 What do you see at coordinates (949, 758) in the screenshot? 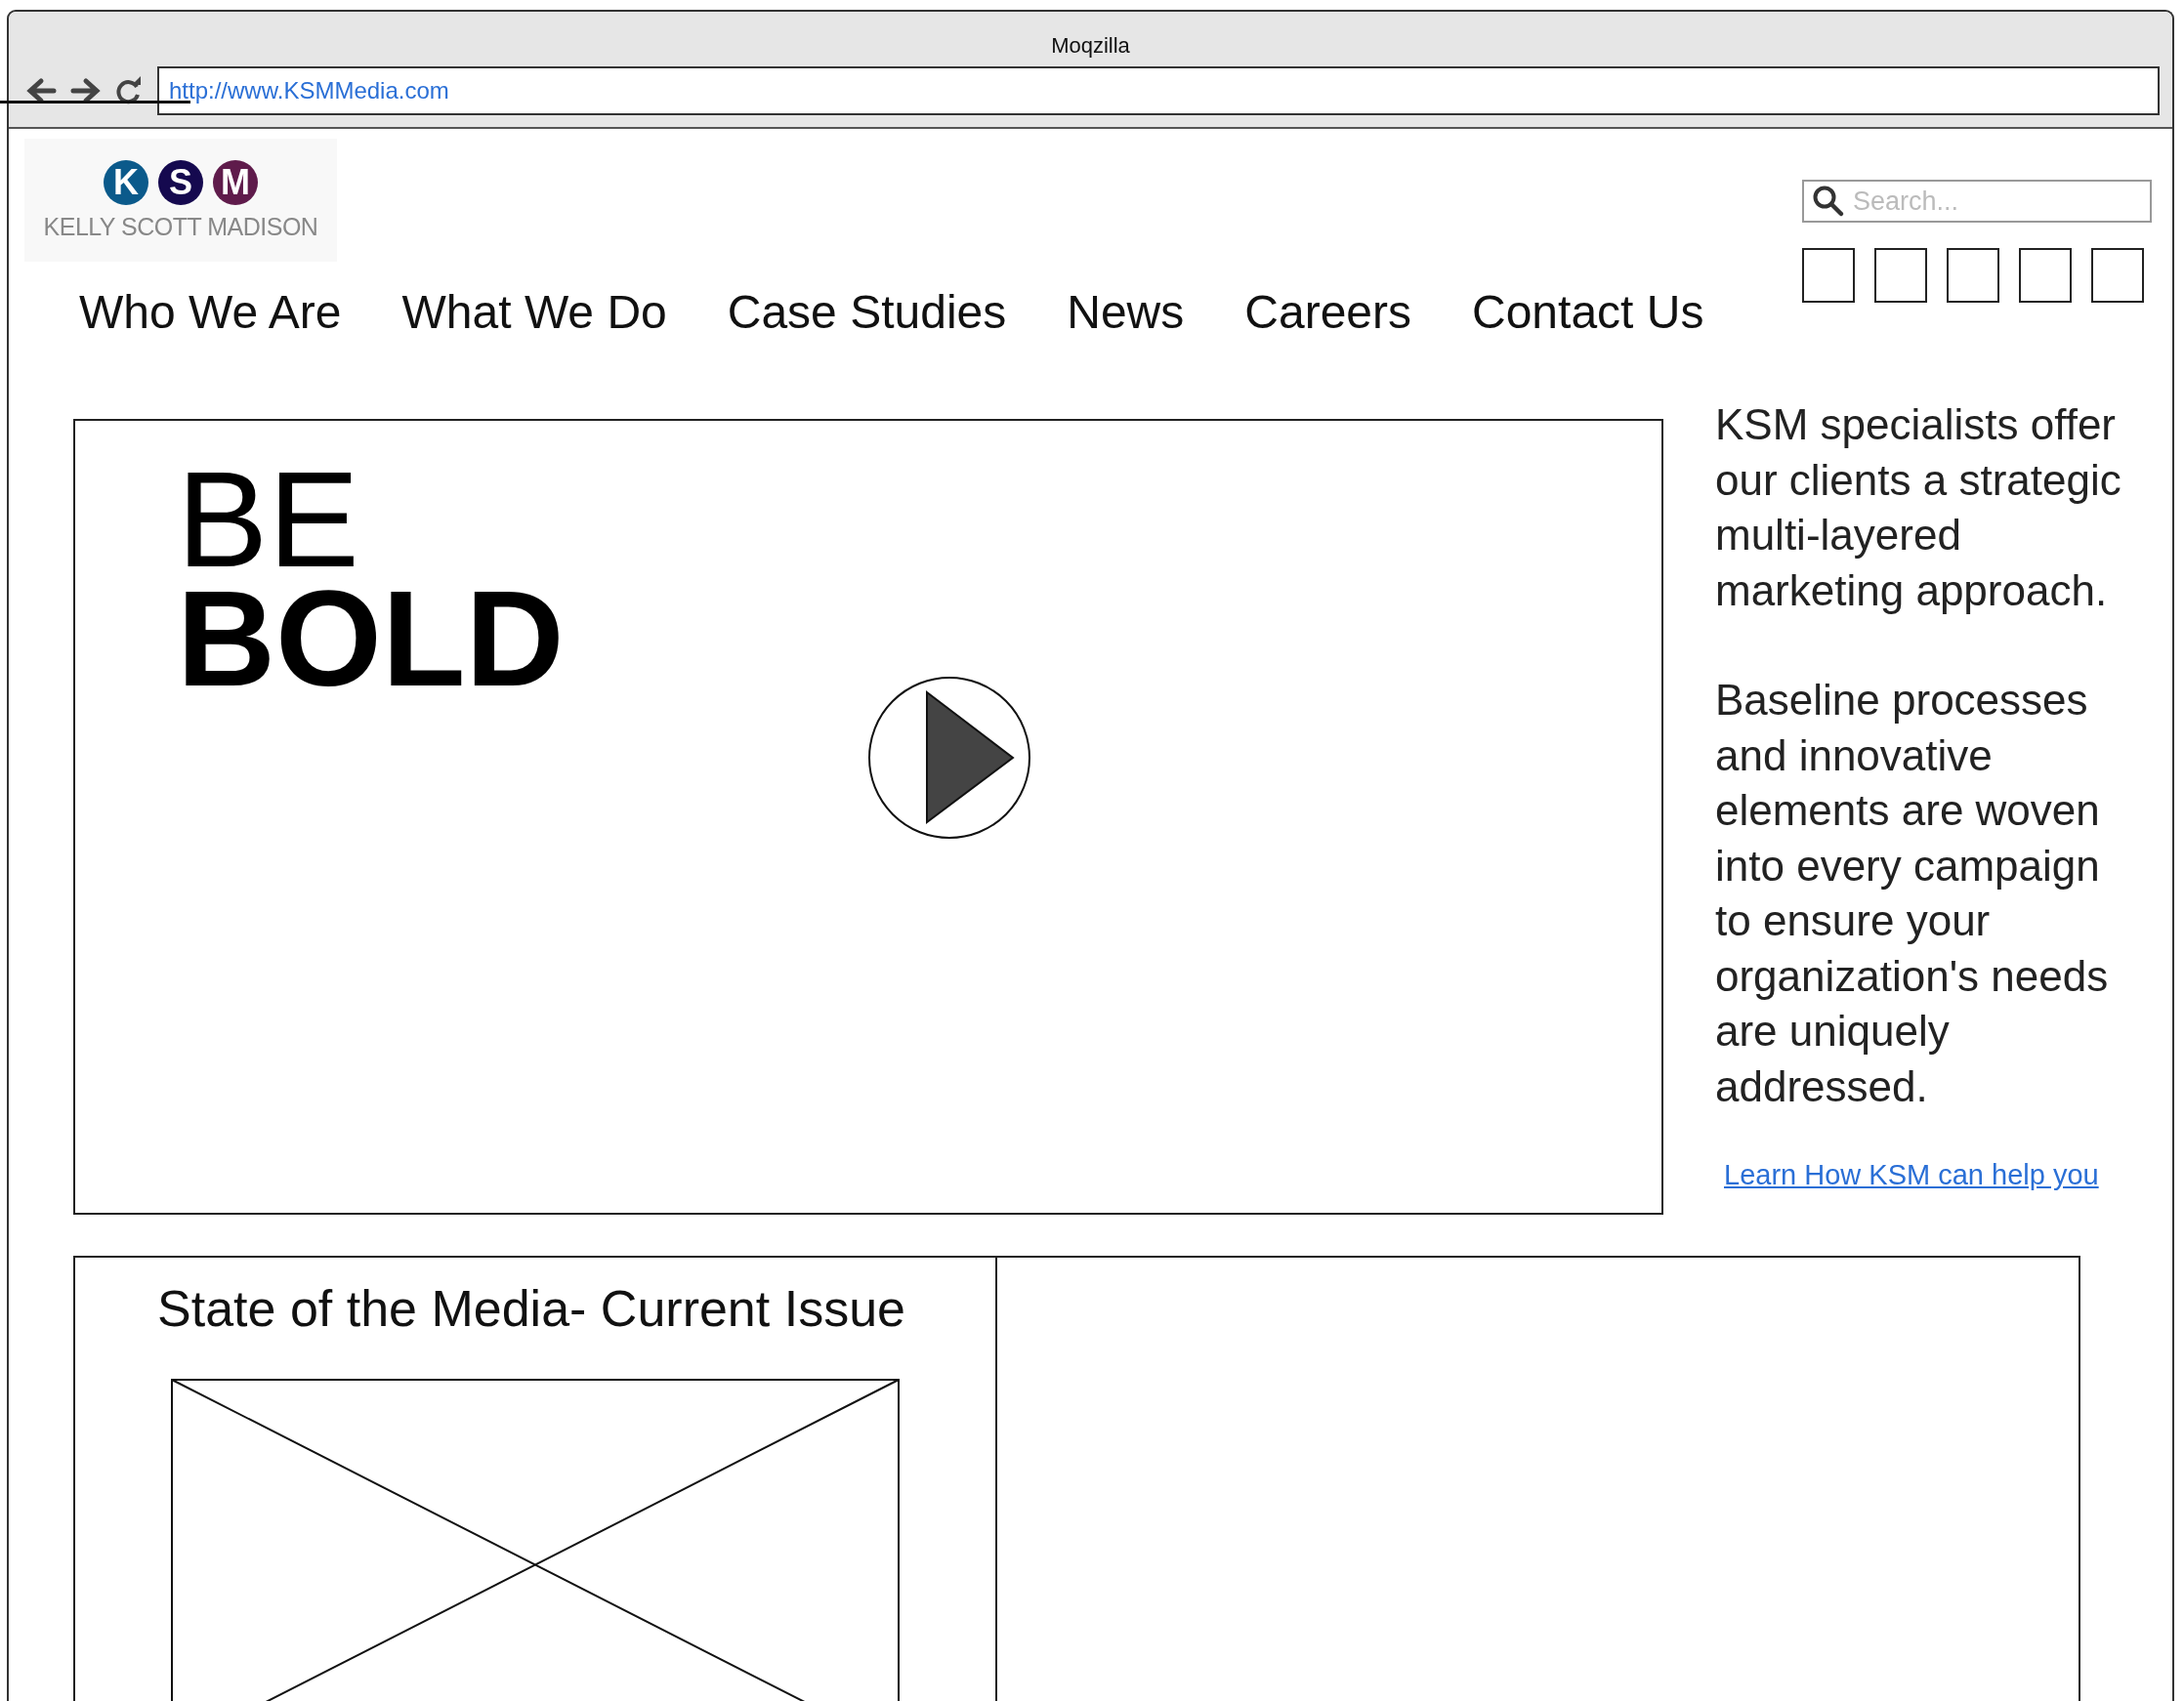
I see `play-icon` at bounding box center [949, 758].